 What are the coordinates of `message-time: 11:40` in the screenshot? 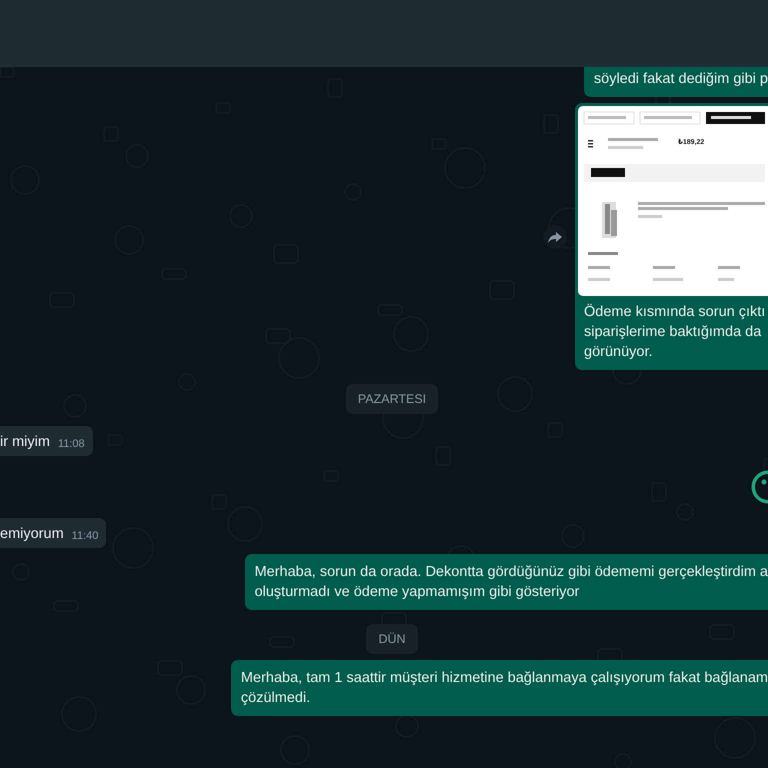 It's located at (85, 536).